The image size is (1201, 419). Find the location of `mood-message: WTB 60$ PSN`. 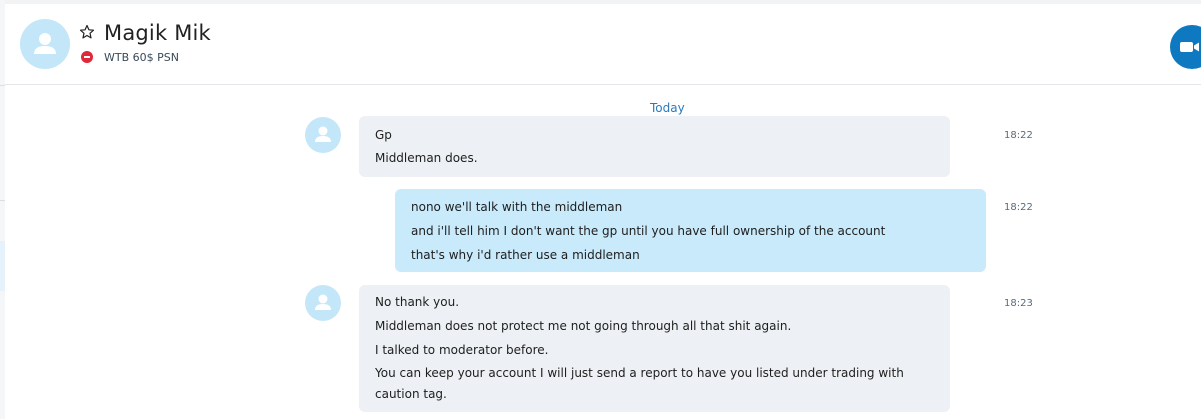

mood-message: WTB 60$ PSN is located at coordinates (141, 57).